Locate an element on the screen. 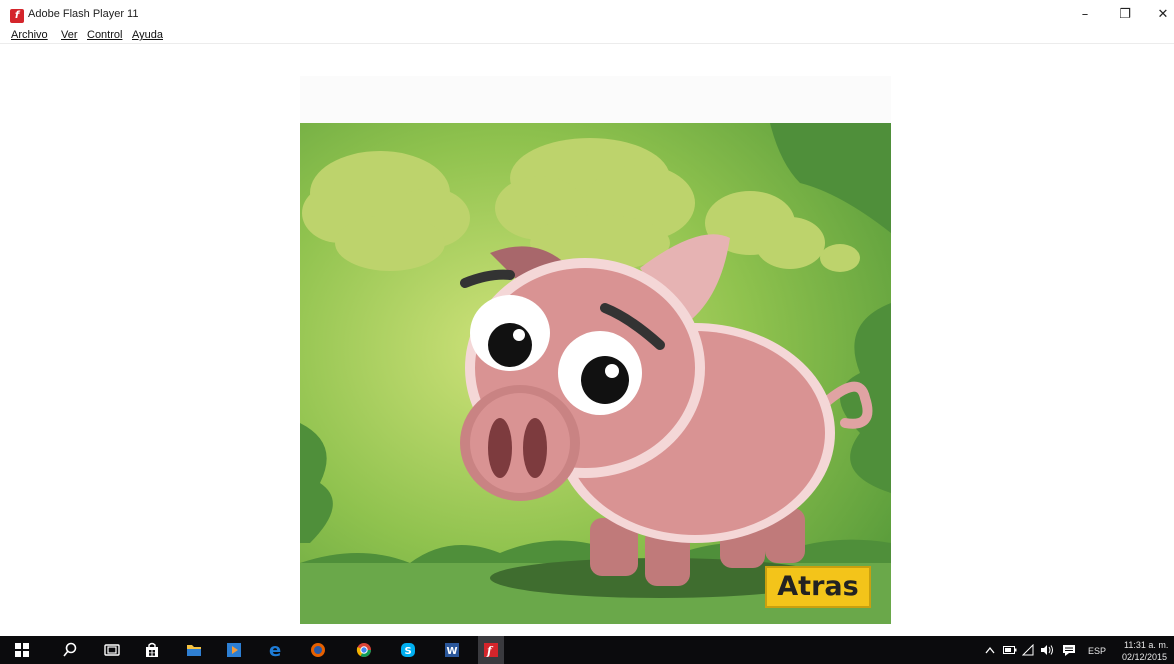  wifi-button is located at coordinates (1028, 650).